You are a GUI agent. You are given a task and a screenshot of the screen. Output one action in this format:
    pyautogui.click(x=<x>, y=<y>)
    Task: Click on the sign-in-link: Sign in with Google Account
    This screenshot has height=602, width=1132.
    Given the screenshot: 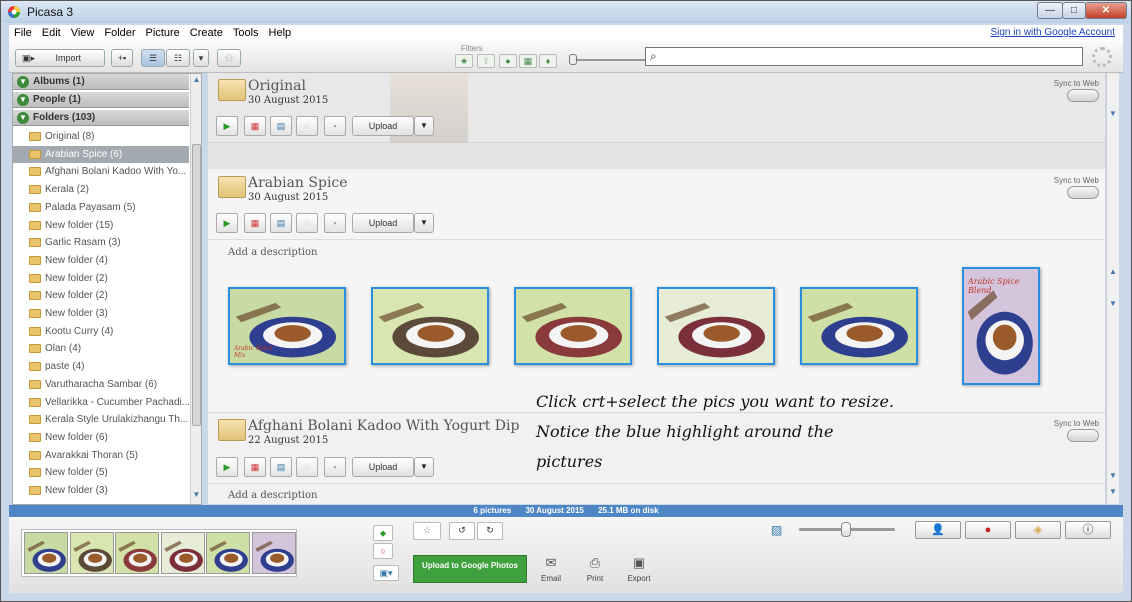 What is the action you would take?
    pyautogui.click(x=1052, y=32)
    